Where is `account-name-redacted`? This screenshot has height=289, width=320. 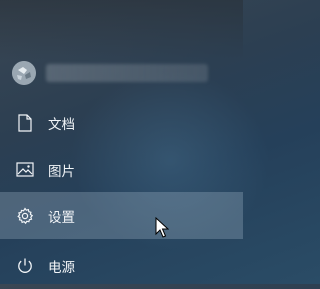 account-name-redacted is located at coordinates (127, 72).